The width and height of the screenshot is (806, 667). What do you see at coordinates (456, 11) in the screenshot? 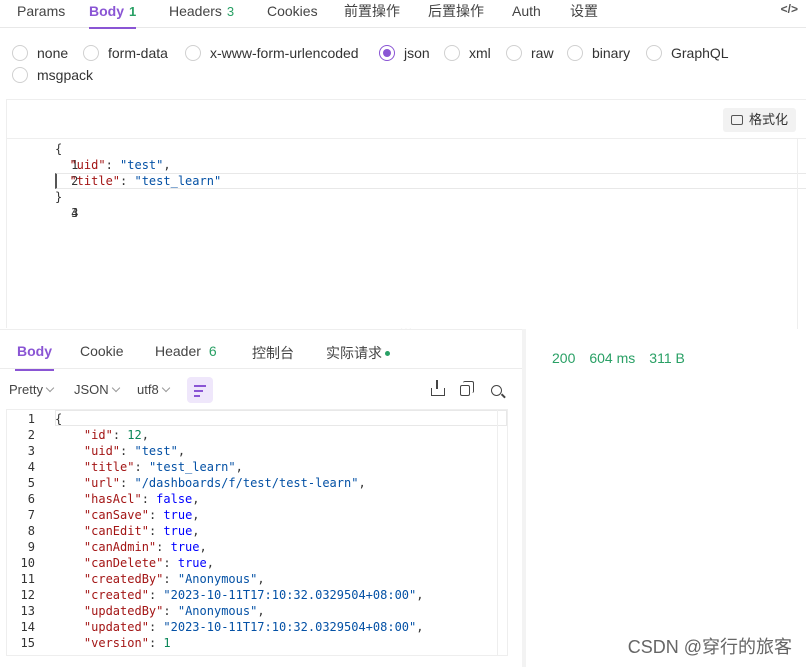
I see `tab-label: 后置操作` at bounding box center [456, 11].